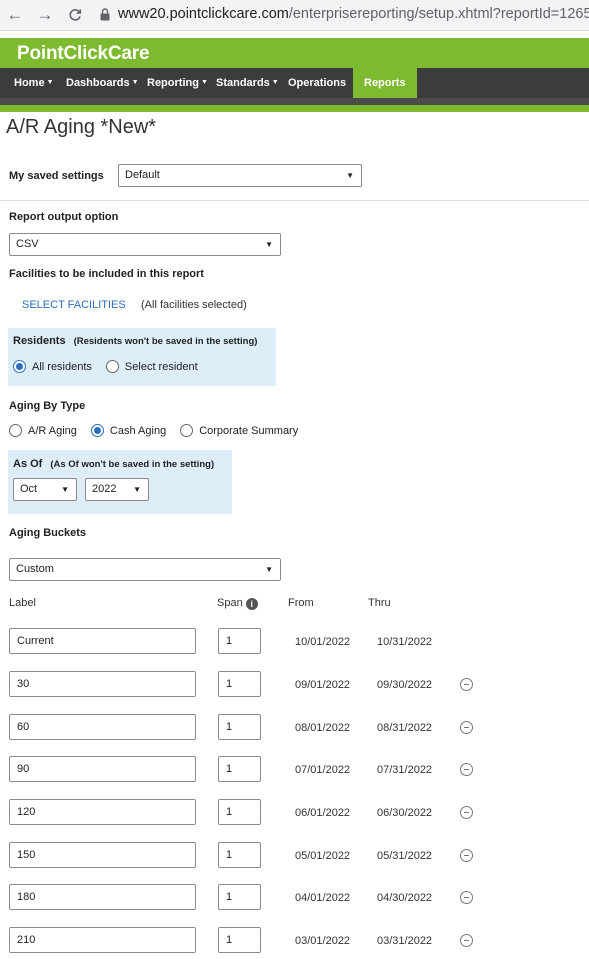 The height and width of the screenshot is (959, 589). What do you see at coordinates (323, 813) in the screenshot?
I see `bucket-from-date: 06/01/2022` at bounding box center [323, 813].